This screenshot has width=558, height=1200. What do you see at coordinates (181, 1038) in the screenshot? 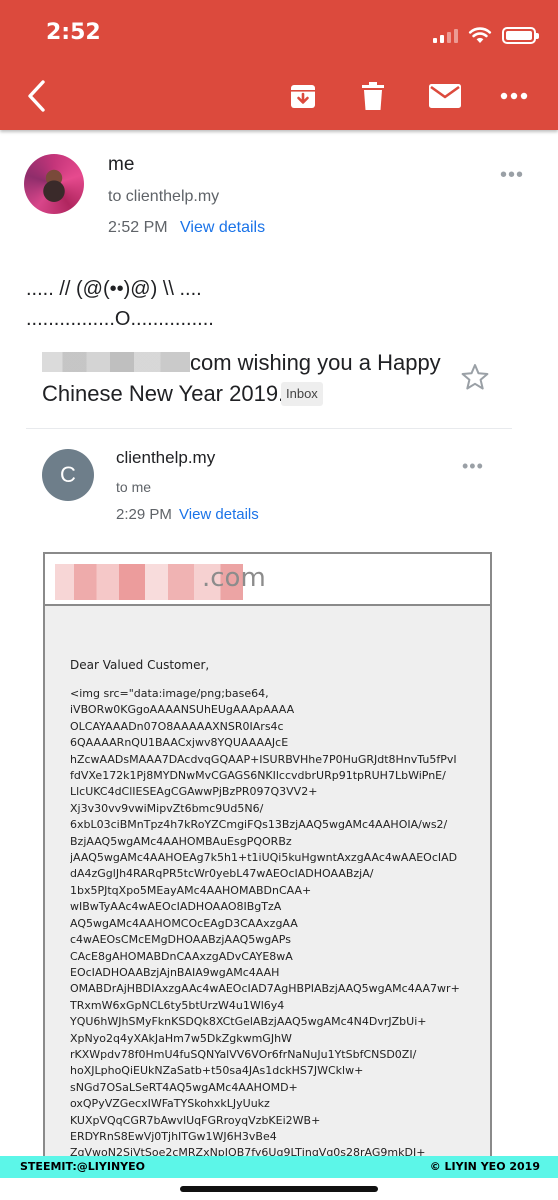
I see `code-line: XpNyo2q4yXAkJaHm7w5DkZgkwmGJhW` at bounding box center [181, 1038].